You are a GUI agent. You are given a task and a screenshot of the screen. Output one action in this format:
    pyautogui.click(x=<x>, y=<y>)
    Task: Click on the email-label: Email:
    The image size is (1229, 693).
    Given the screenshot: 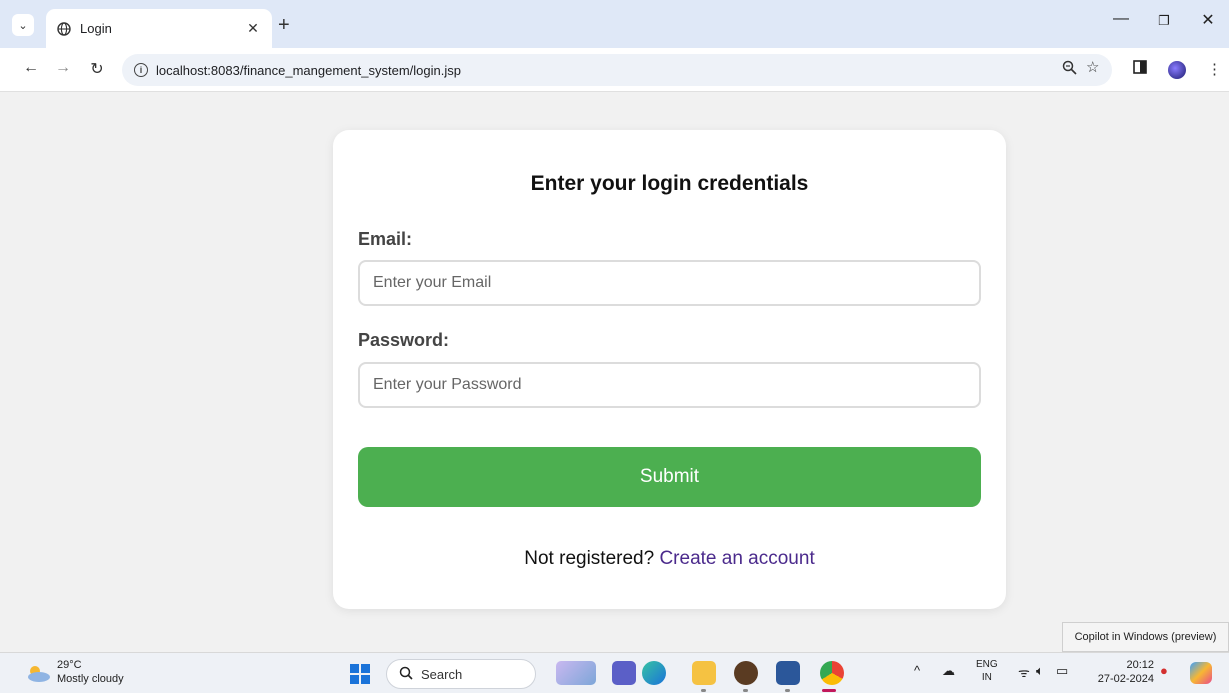 What is the action you would take?
    pyautogui.click(x=385, y=239)
    